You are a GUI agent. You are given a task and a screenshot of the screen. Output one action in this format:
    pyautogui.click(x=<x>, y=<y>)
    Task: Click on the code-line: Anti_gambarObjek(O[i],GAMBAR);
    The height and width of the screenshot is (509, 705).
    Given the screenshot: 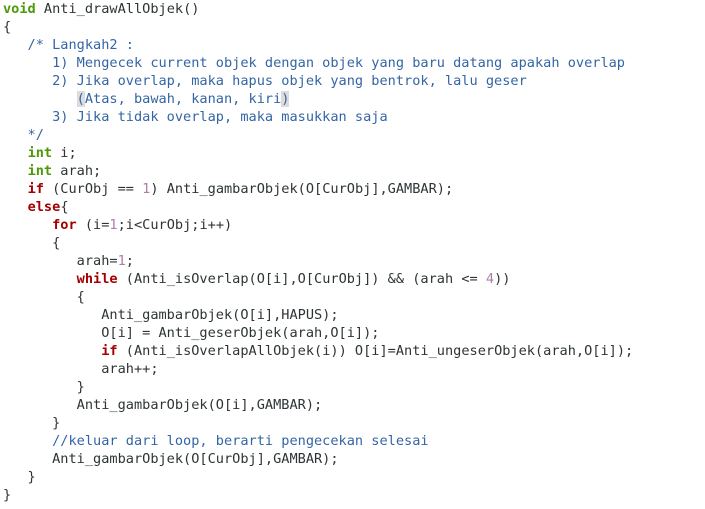 What is the action you would take?
    pyautogui.click(x=163, y=405)
    